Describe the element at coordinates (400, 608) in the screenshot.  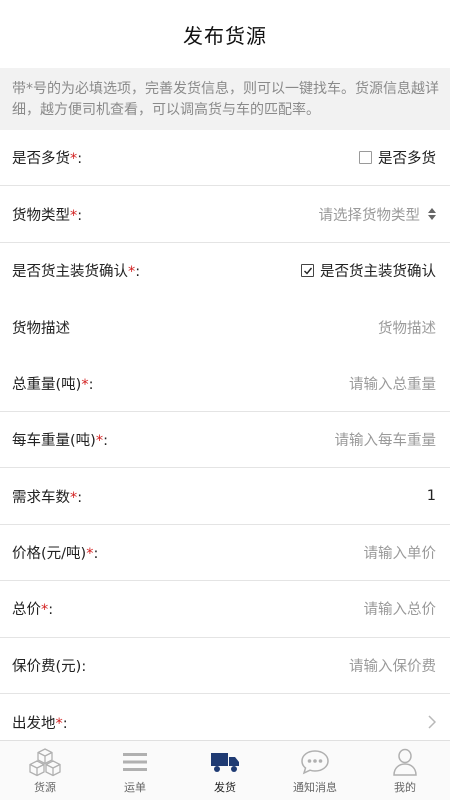
I see `total-price-input: 请输入总价` at that location.